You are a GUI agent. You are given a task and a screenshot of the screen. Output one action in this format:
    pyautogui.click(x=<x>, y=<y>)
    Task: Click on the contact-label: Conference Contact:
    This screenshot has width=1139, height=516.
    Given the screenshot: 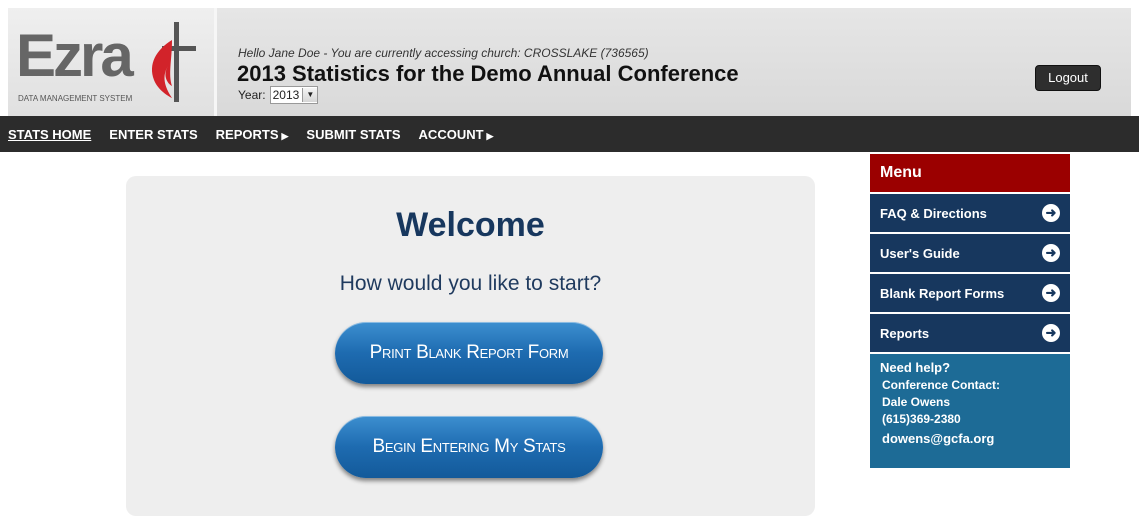 What is the action you would take?
    pyautogui.click(x=941, y=385)
    